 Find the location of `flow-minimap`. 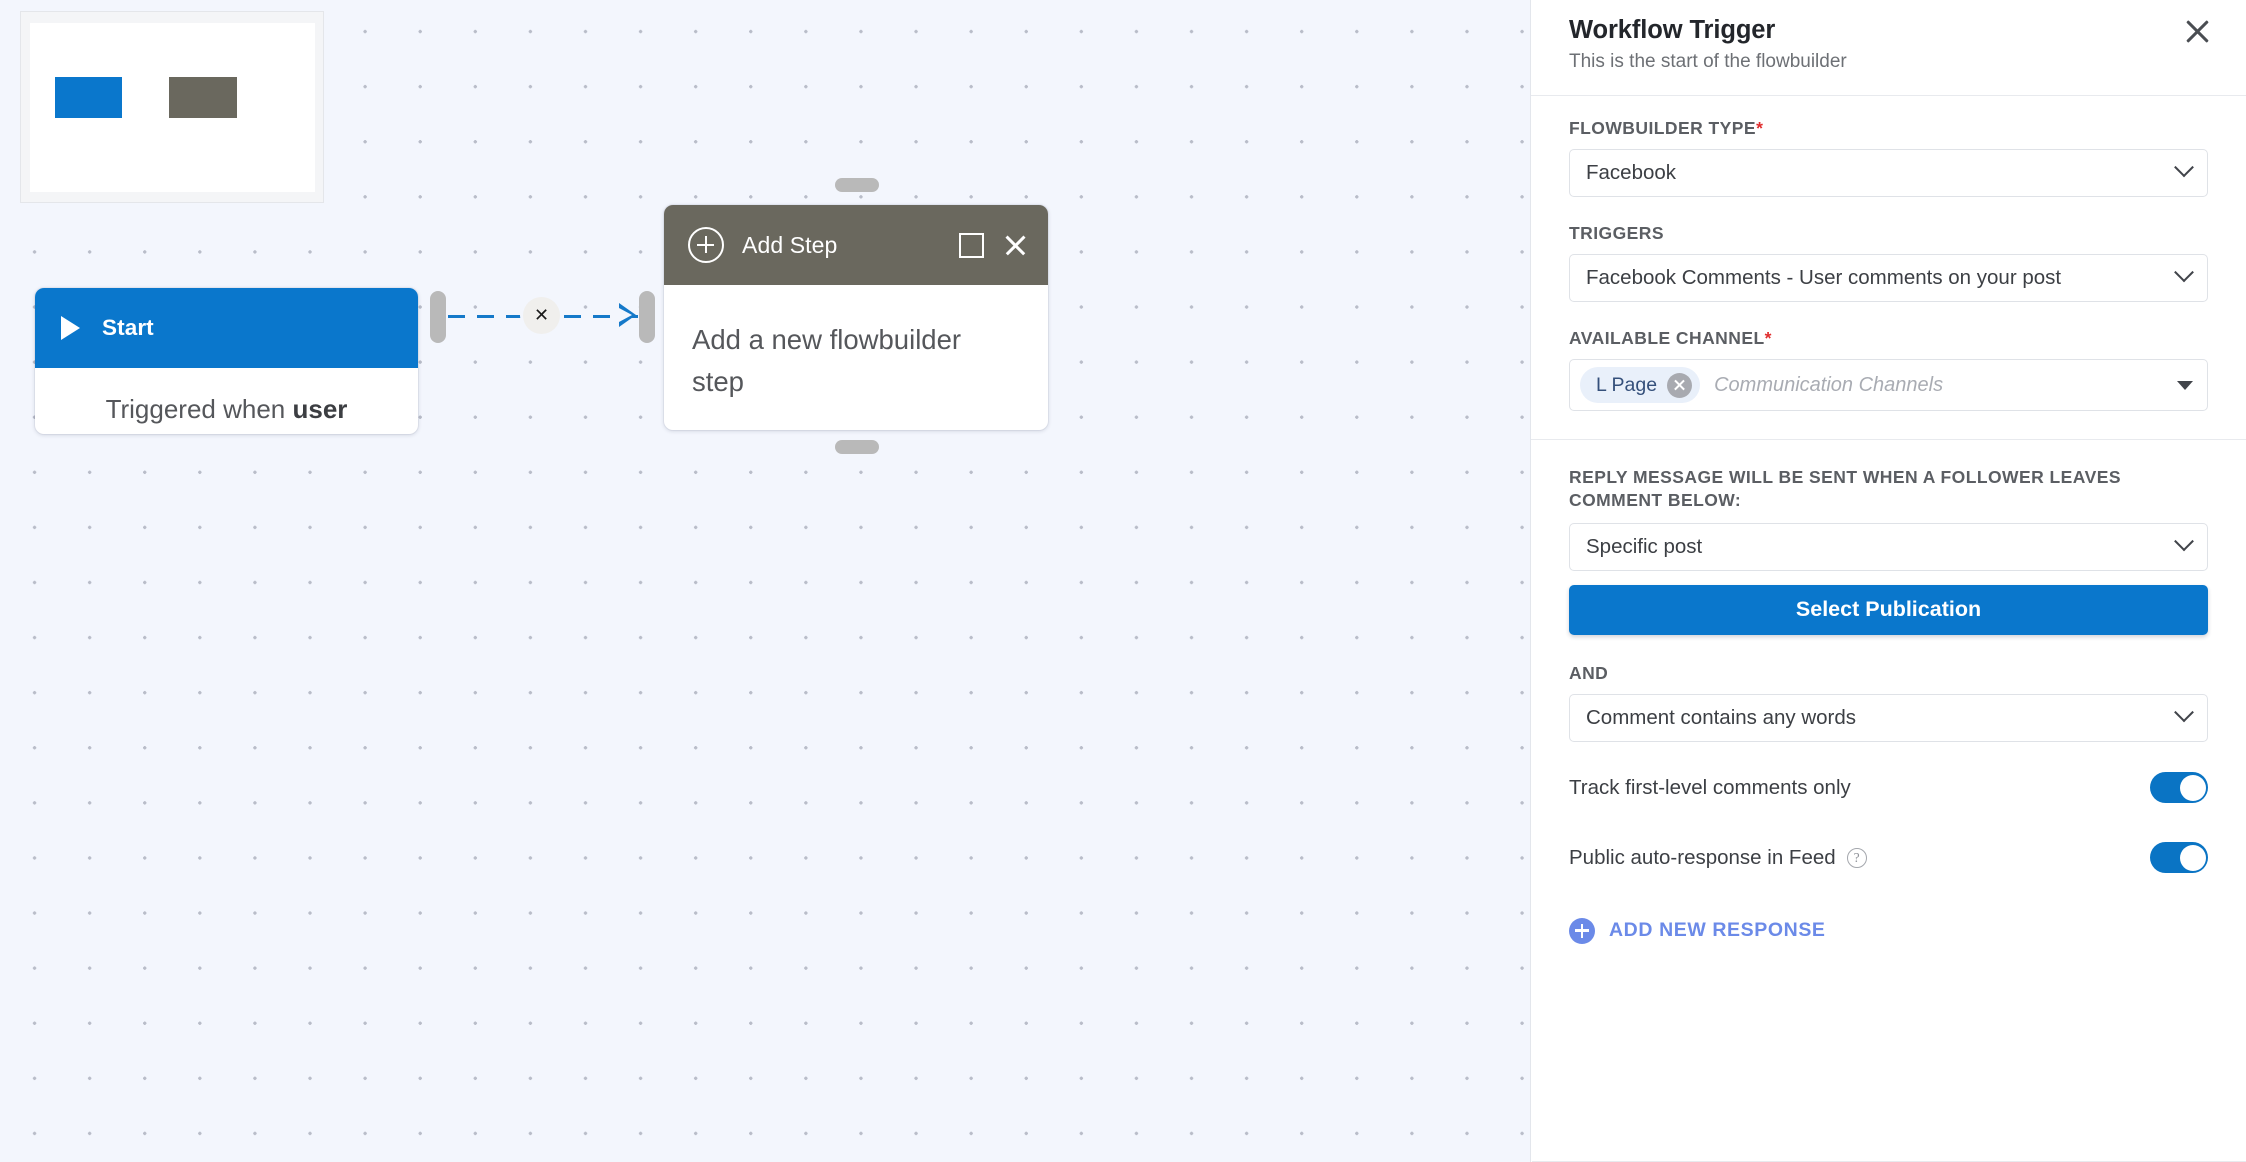

flow-minimap is located at coordinates (172, 107).